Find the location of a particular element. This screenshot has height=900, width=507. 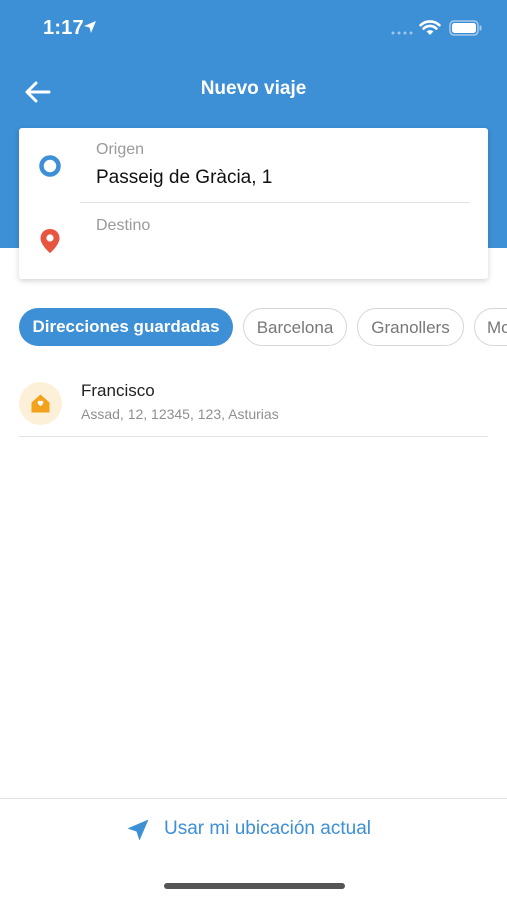

home-badge is located at coordinates (40, 403).